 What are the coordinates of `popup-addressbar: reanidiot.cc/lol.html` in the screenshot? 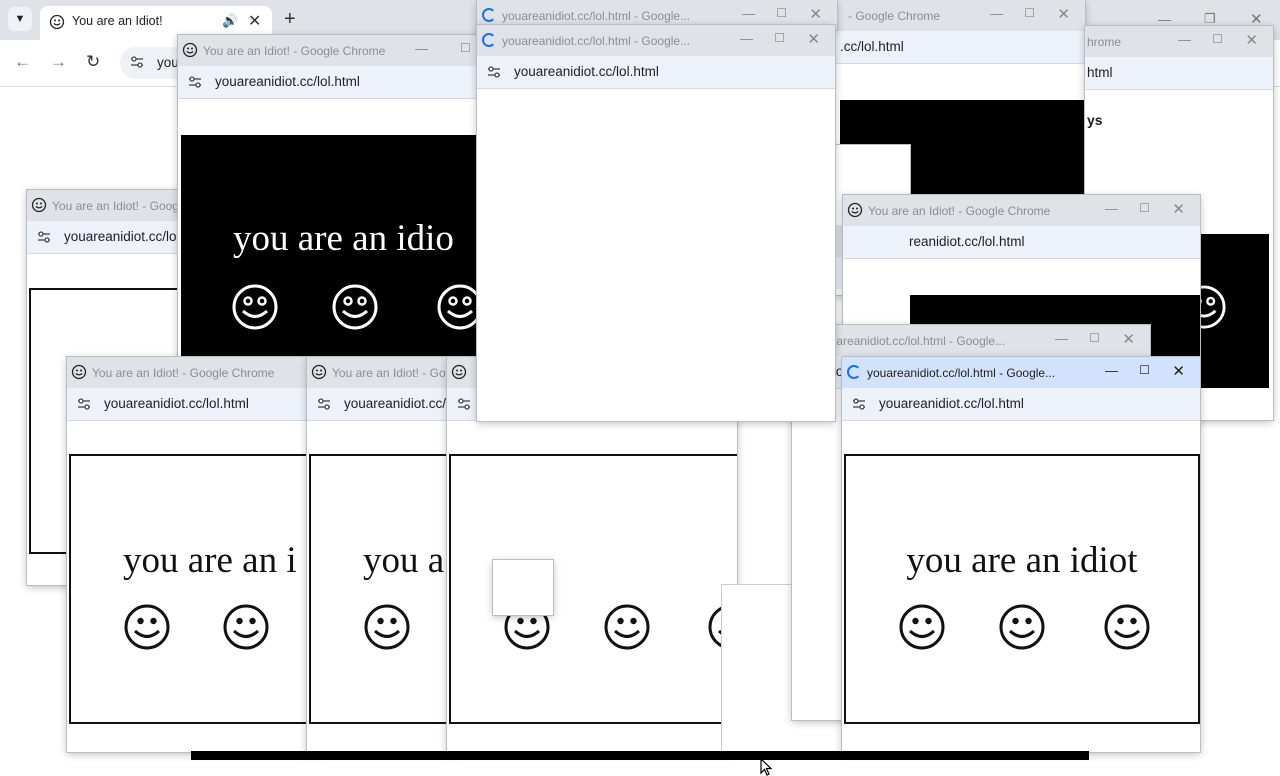 It's located at (1021, 242).